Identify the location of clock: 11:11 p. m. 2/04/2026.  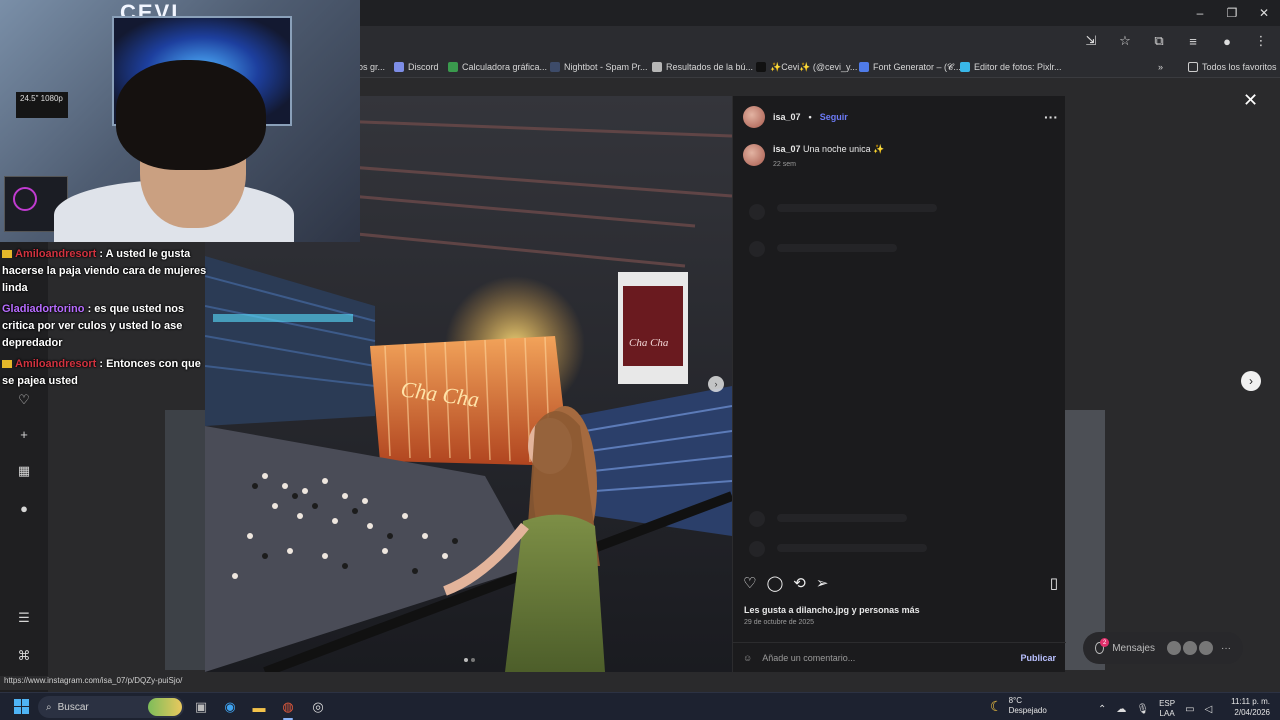
(1250, 707).